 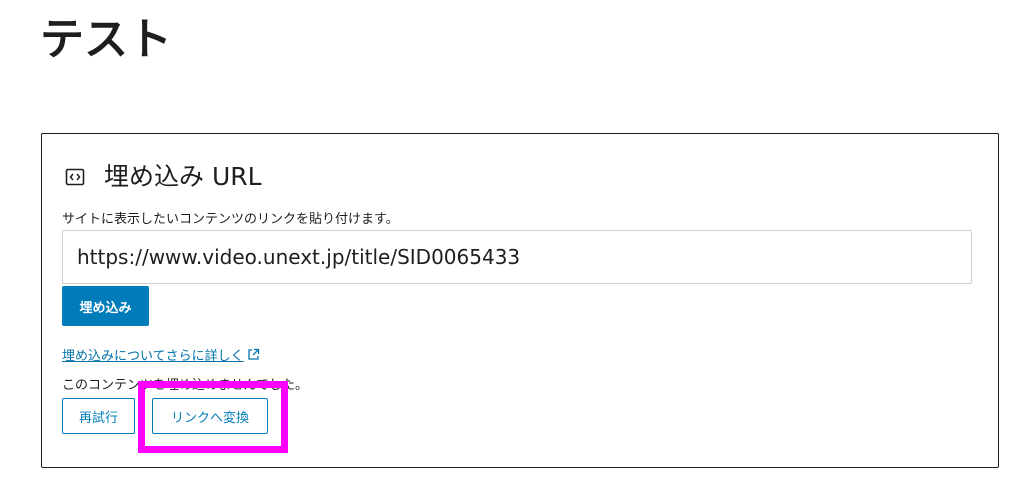 What do you see at coordinates (105, 306) in the screenshot?
I see `embed-button: 埋め込み` at bounding box center [105, 306].